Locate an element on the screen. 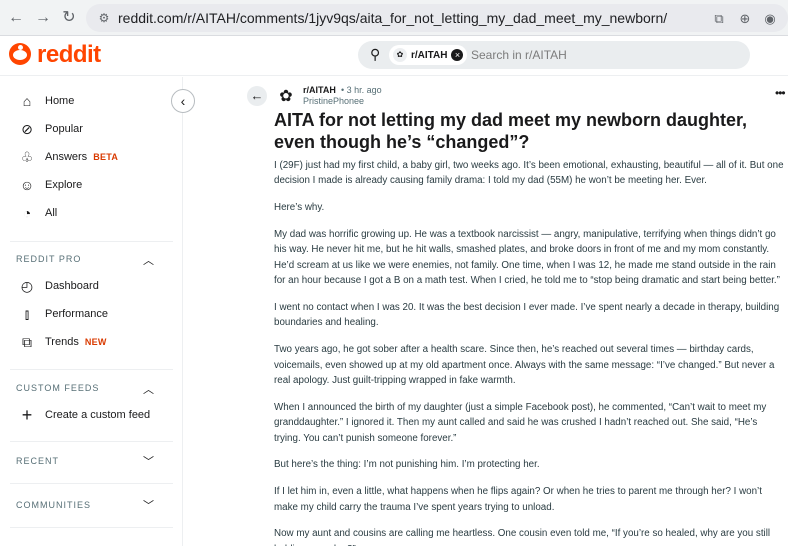 The width and height of the screenshot is (788, 546). site-settings-icon: ⚙ is located at coordinates (104, 18).